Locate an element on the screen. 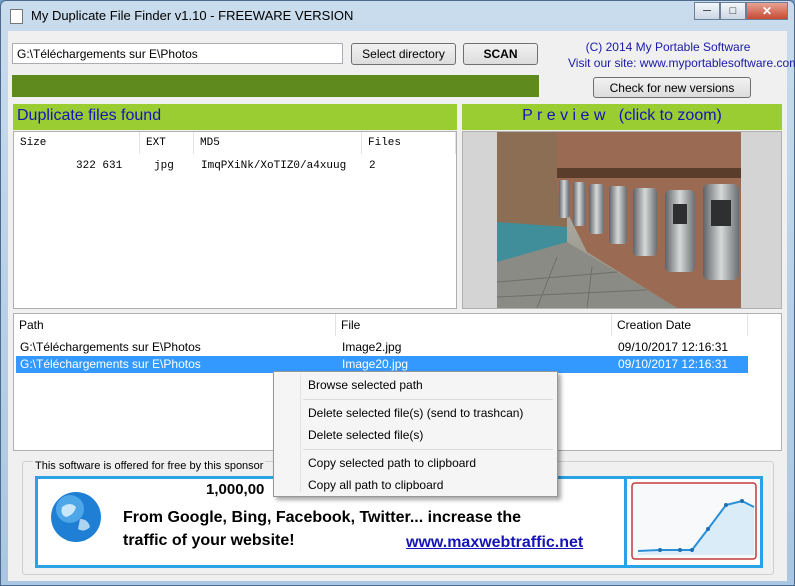 This screenshot has width=795, height=586. minimize-button: ─ is located at coordinates (707, 11).